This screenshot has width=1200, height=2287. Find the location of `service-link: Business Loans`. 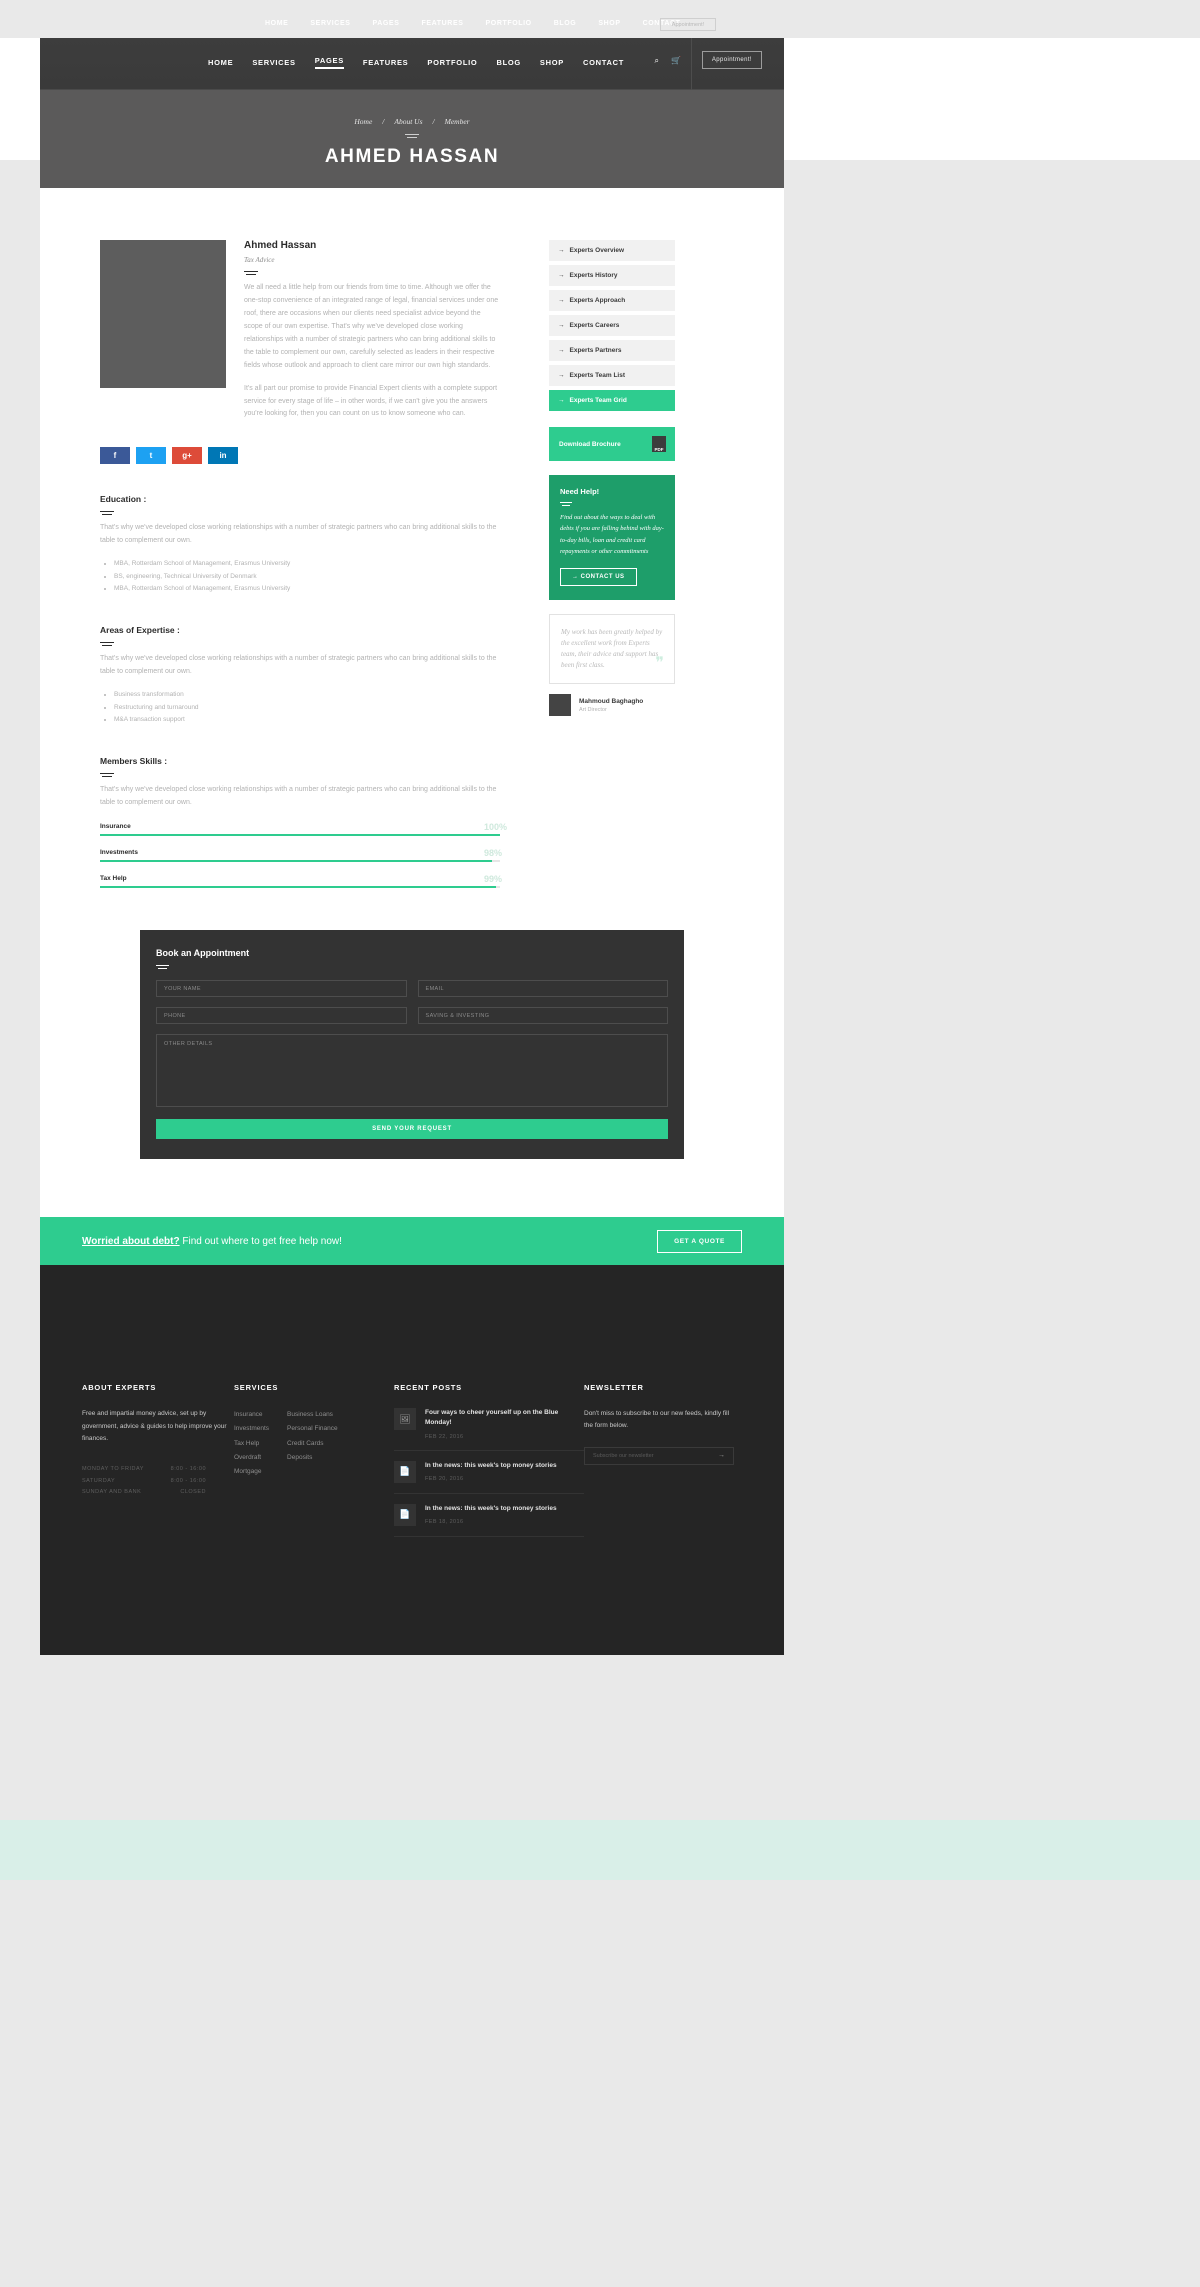

service-link: Business Loans is located at coordinates (312, 1415).